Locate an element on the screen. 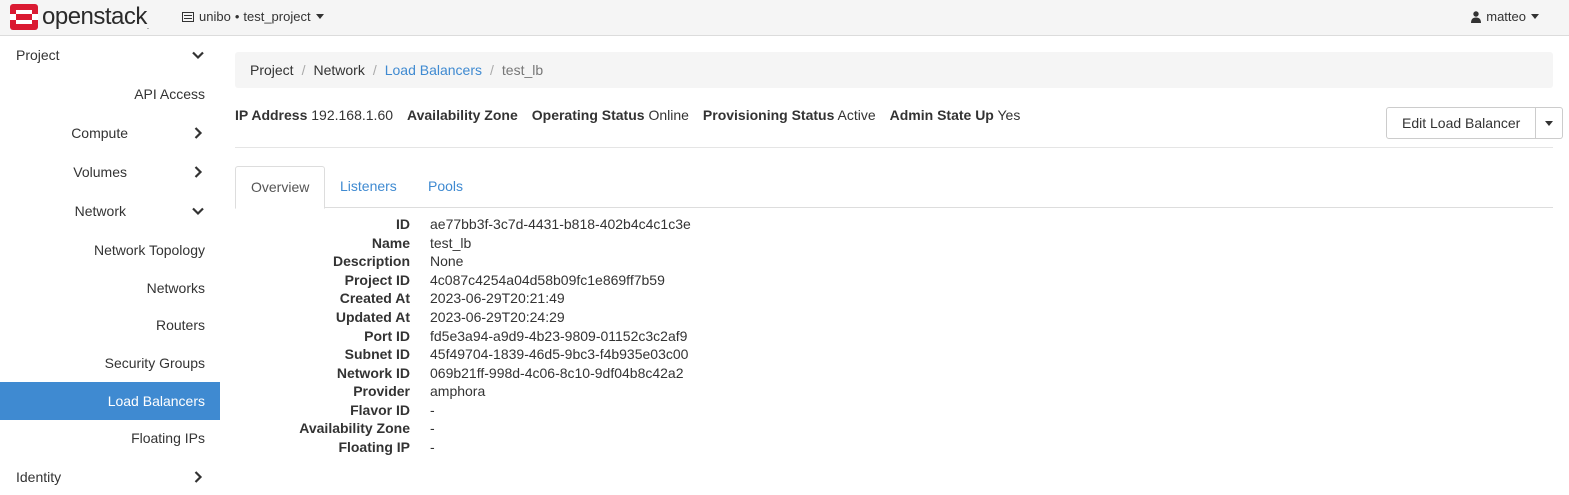 This screenshot has height=495, width=1569. summary-availability-zone: Availability Zone is located at coordinates (462, 115).